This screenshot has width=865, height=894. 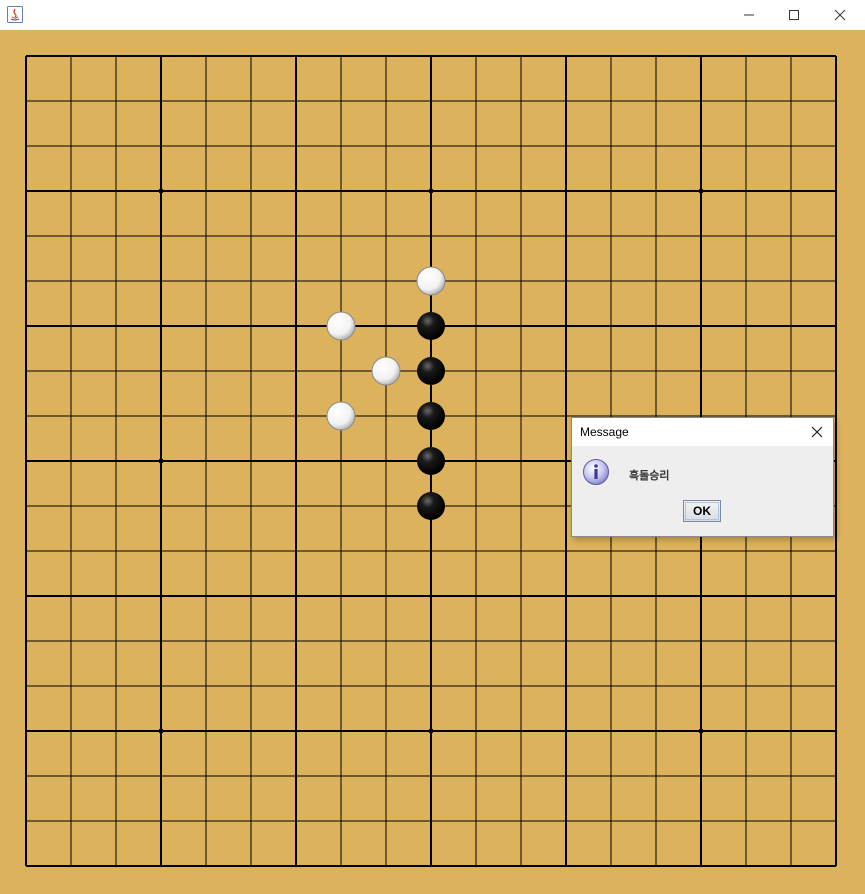 I want to click on close-icon, so click(x=817, y=432).